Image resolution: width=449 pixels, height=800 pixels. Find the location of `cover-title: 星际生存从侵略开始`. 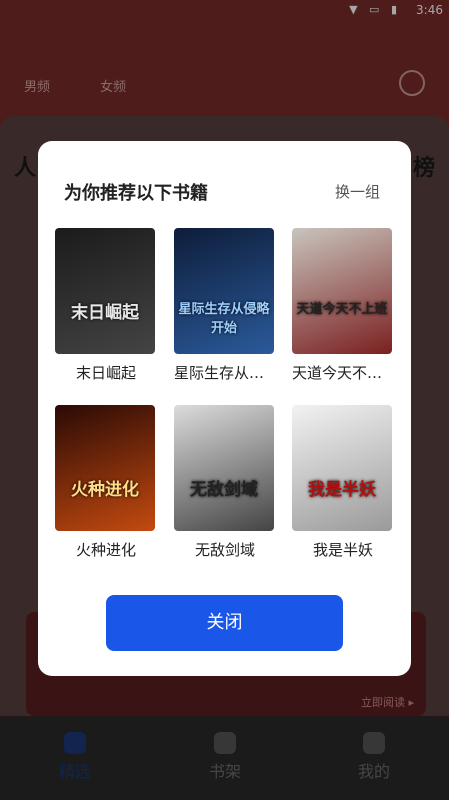

cover-title: 星际生存从侵略开始 is located at coordinates (224, 319).